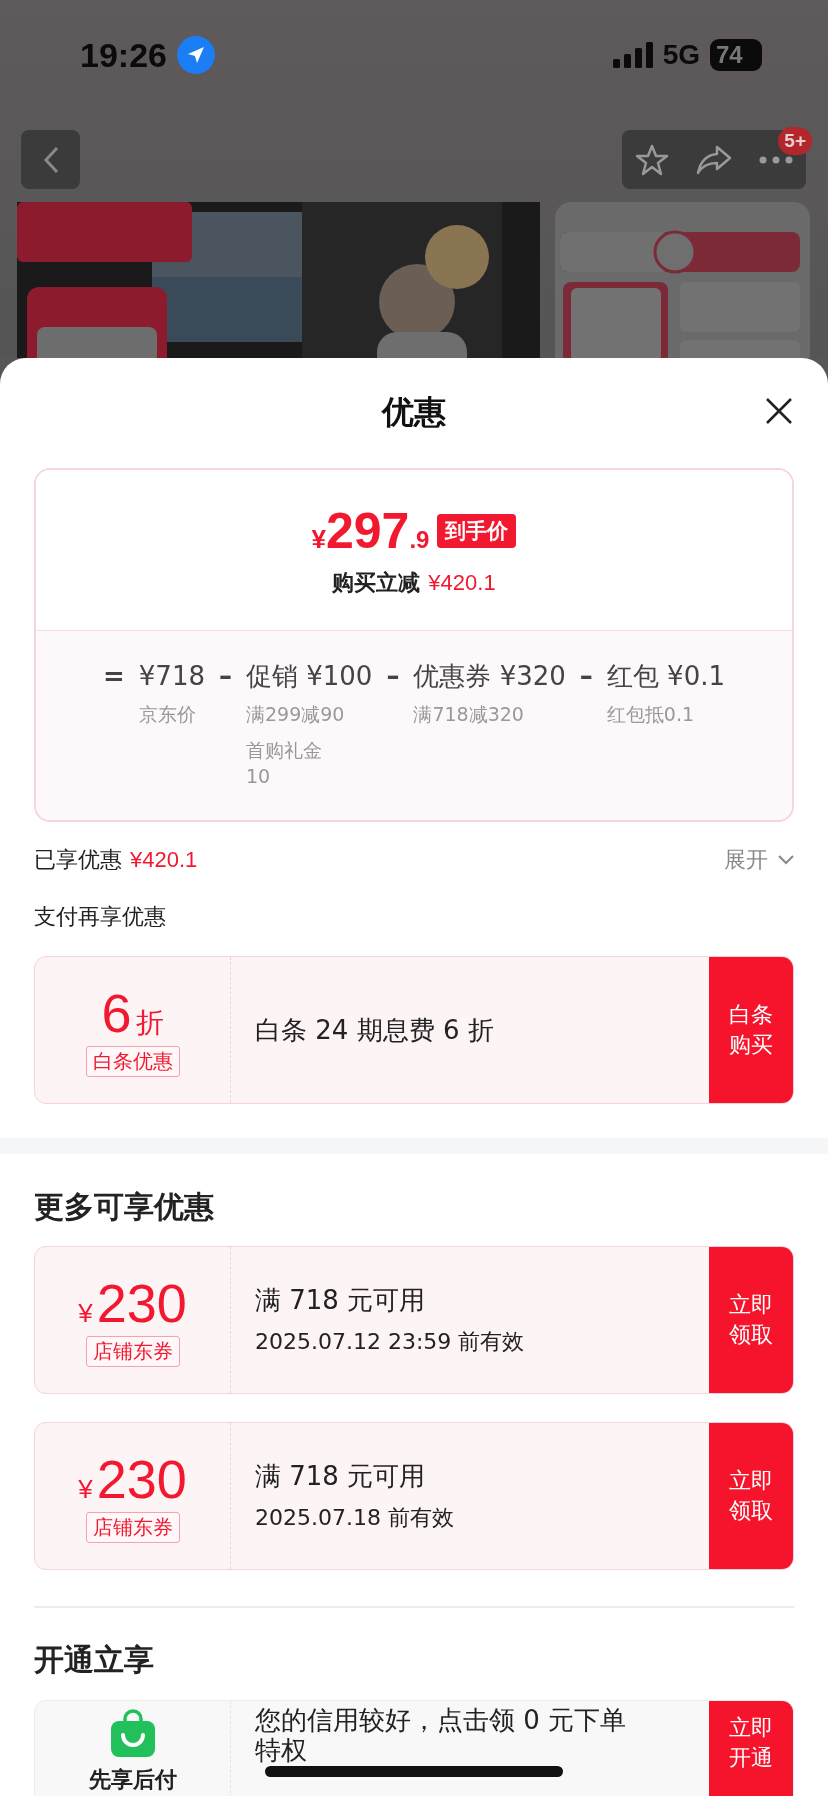  Describe the element at coordinates (124, 1206) in the screenshot. I see `section-title: 更多可享优惠` at that location.